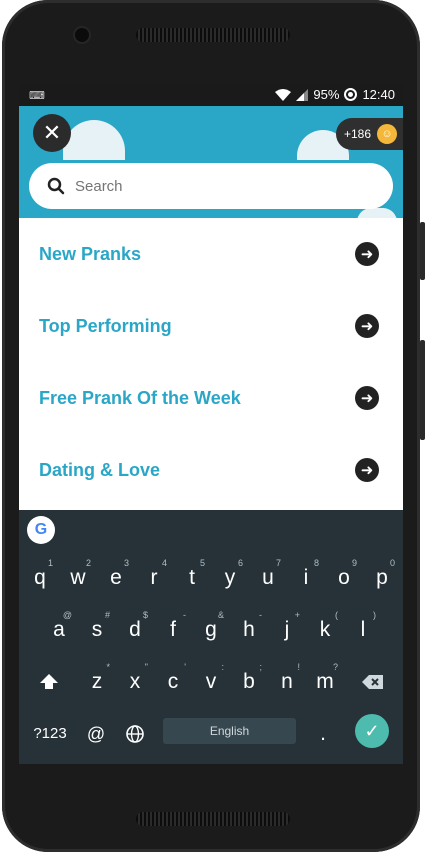  What do you see at coordinates (67, 615) in the screenshot?
I see `key-hint: @` at bounding box center [67, 615].